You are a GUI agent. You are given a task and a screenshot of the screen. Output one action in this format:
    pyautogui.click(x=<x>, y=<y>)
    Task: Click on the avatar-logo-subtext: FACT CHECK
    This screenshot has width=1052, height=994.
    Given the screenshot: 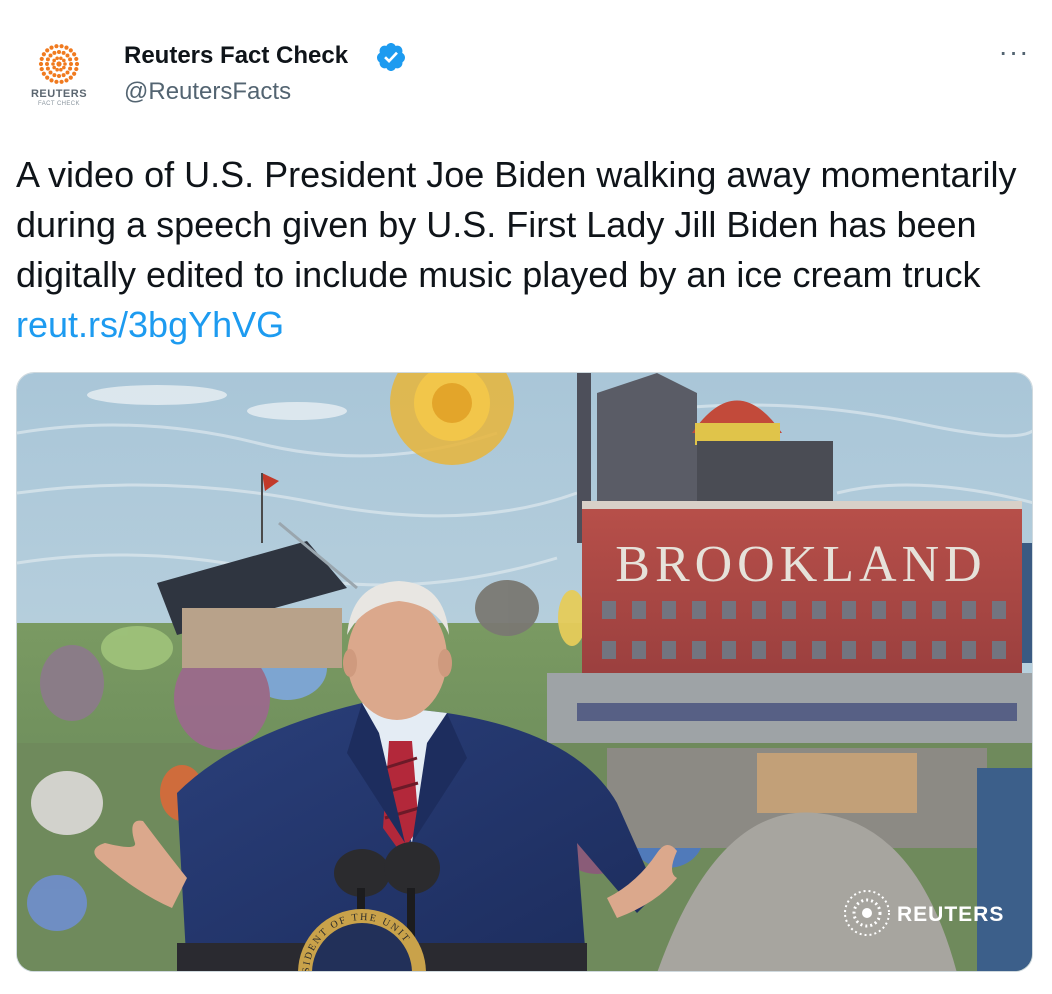 What is the action you would take?
    pyautogui.click(x=59, y=104)
    